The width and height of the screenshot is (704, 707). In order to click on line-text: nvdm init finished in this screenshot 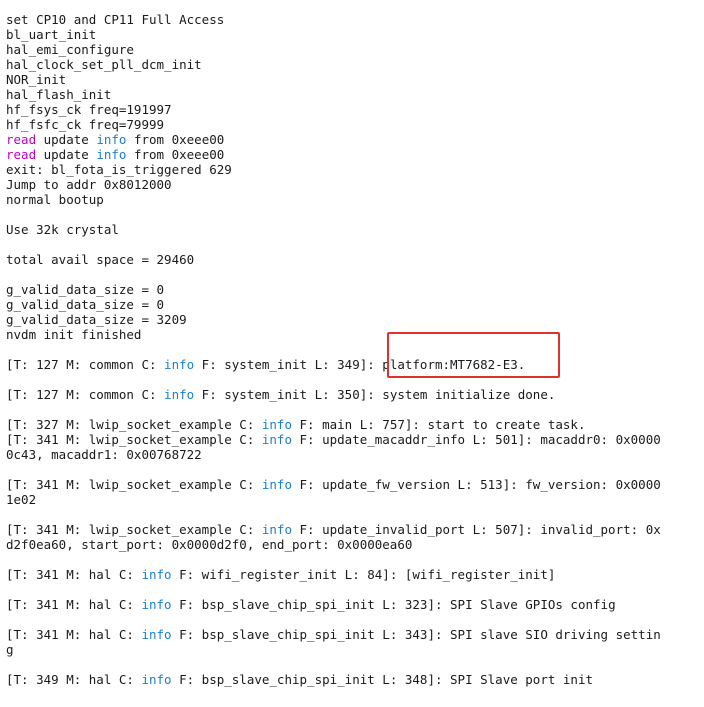, I will do `click(74, 334)`.